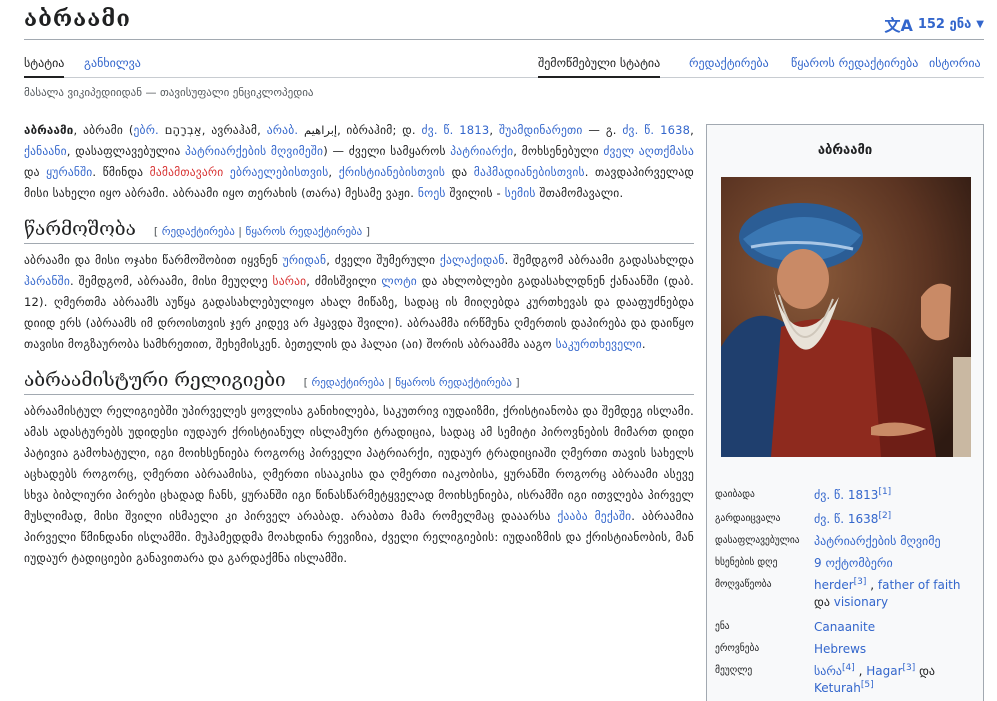 Image resolution: width=997 pixels, height=701 pixels. Describe the element at coordinates (853, 563) in the screenshot. I see `feast-day-link: 9 ოქტომბერი` at that location.